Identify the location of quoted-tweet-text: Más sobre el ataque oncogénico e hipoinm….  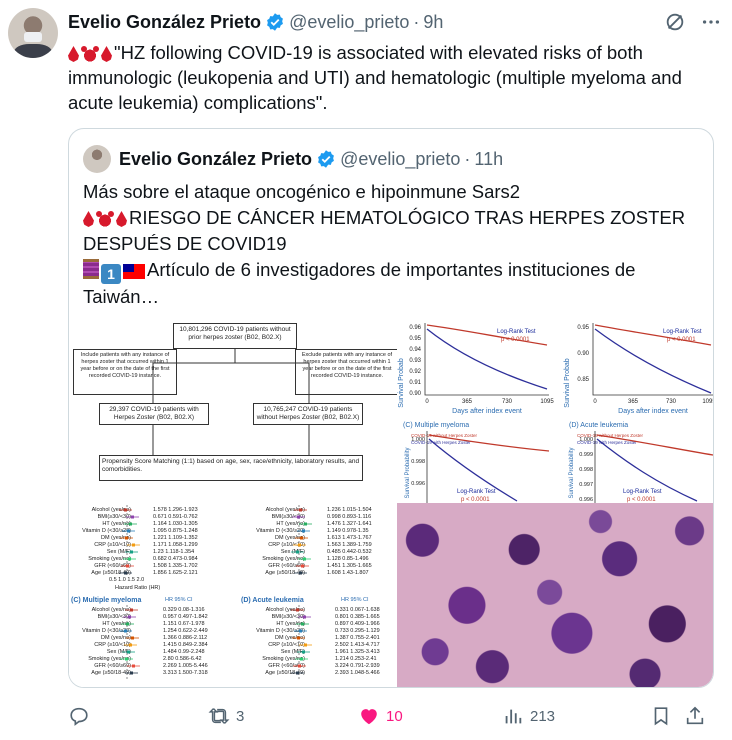
(393, 244).